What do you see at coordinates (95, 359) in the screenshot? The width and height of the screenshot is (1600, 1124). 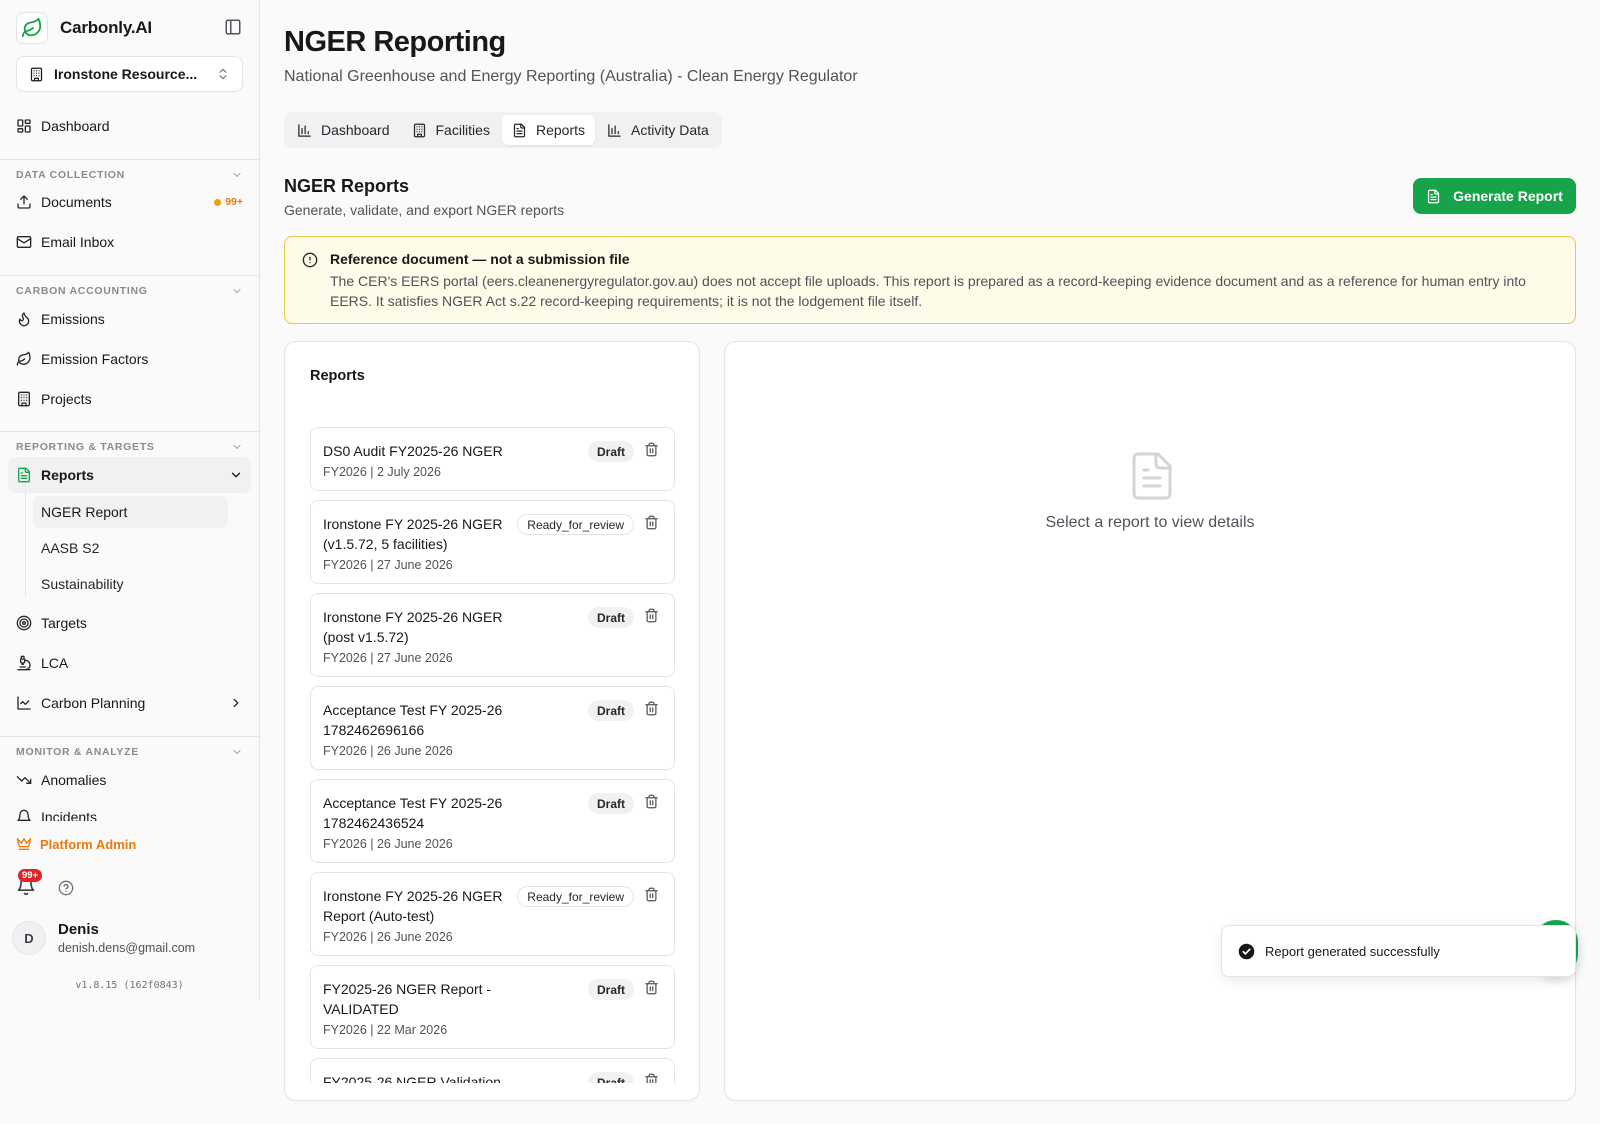 I see `sidebar-item-label: Emission Factors` at bounding box center [95, 359].